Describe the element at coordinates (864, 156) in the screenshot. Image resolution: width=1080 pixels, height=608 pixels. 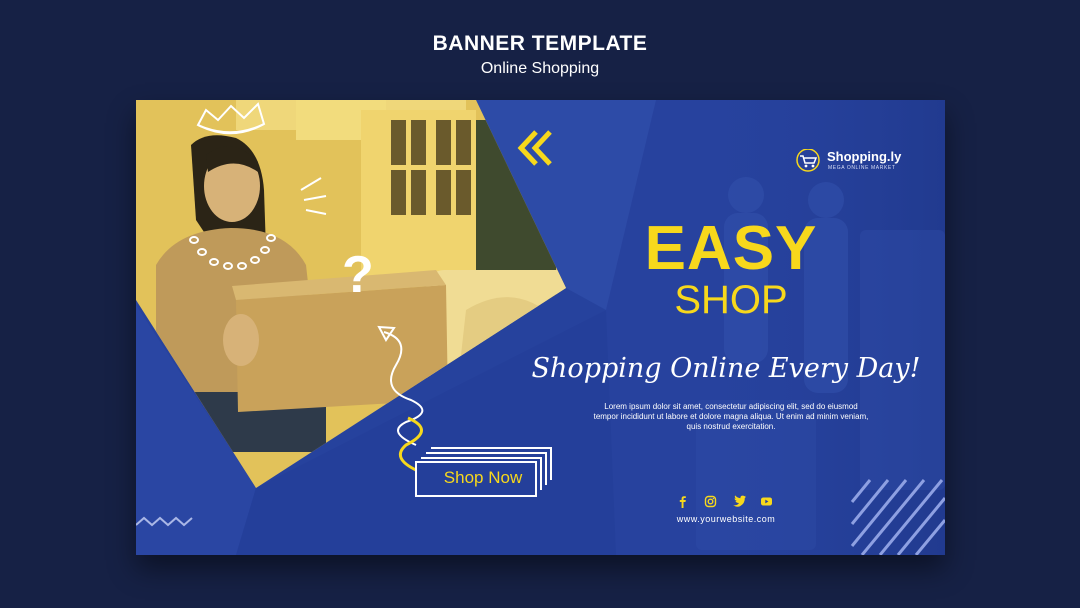
I see `brand-name: Shopping.ly` at that location.